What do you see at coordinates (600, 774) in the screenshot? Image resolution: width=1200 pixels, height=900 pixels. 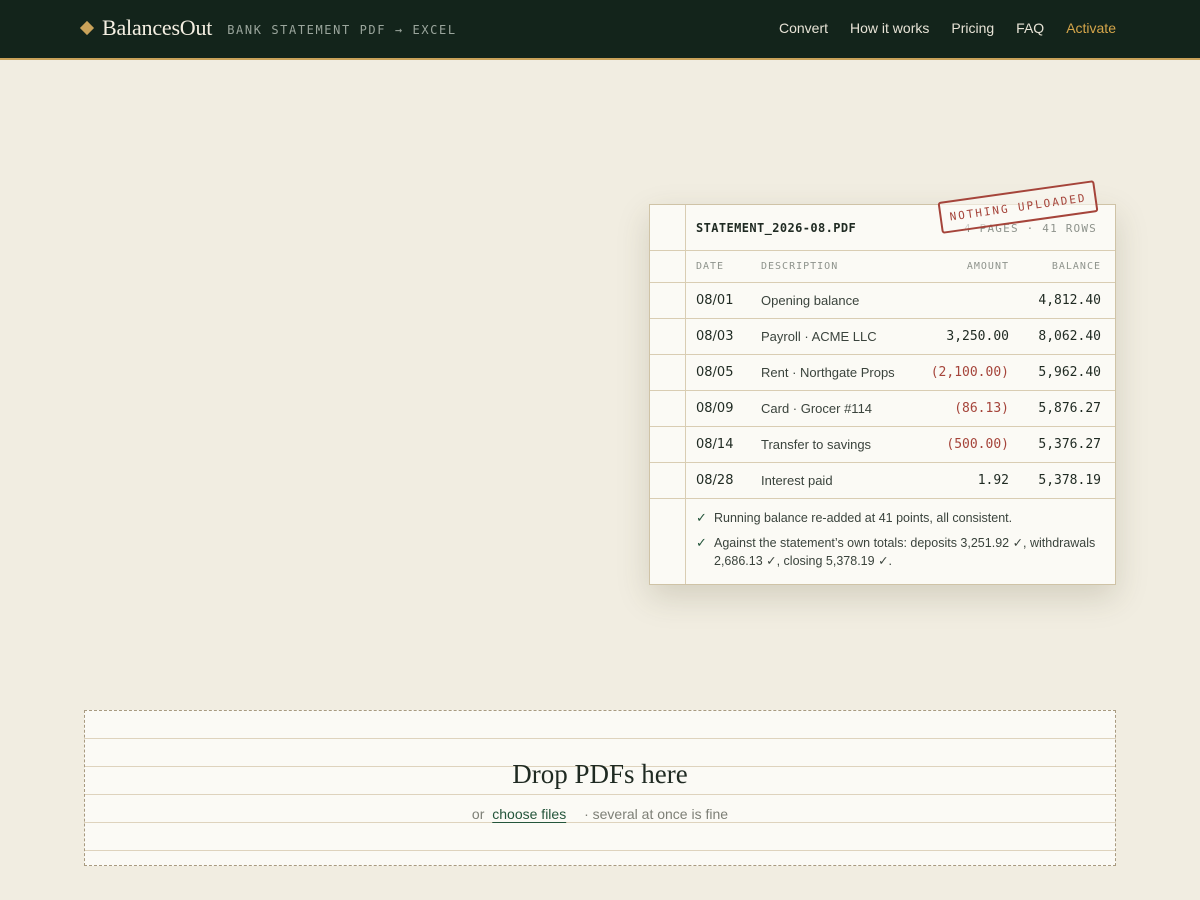 I see `dropzone-title: Drop PDFs here` at bounding box center [600, 774].